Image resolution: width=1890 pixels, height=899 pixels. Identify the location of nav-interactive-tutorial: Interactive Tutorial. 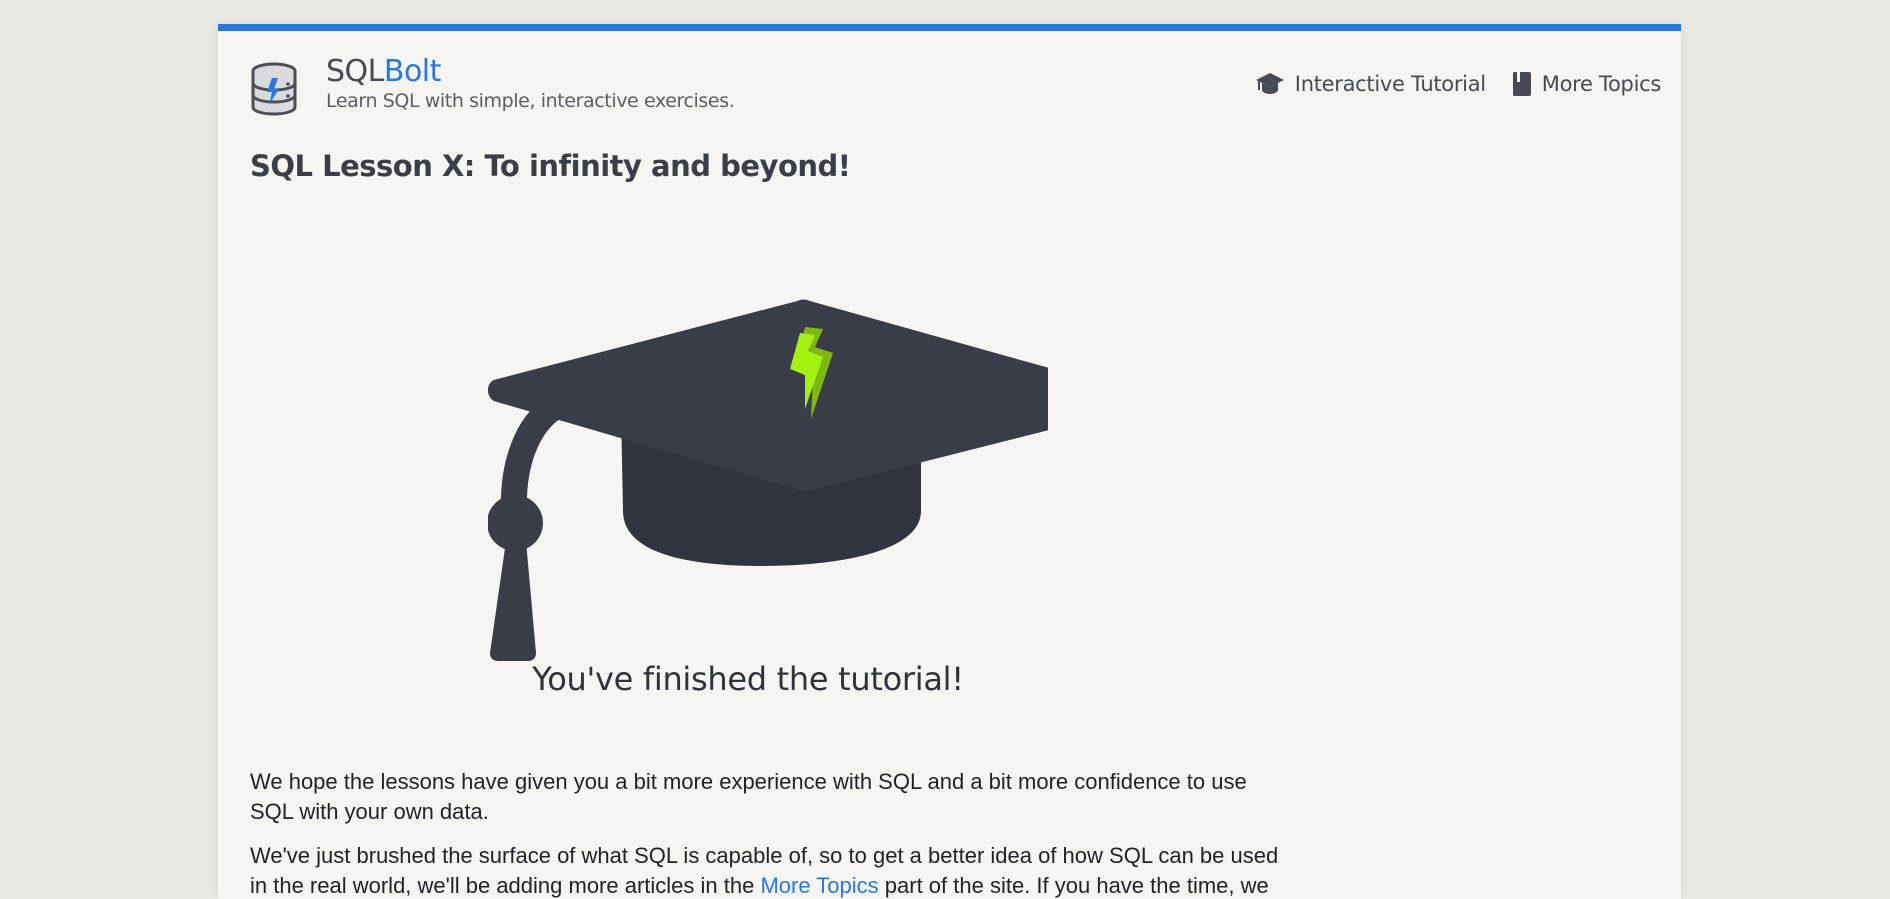
(1370, 84).